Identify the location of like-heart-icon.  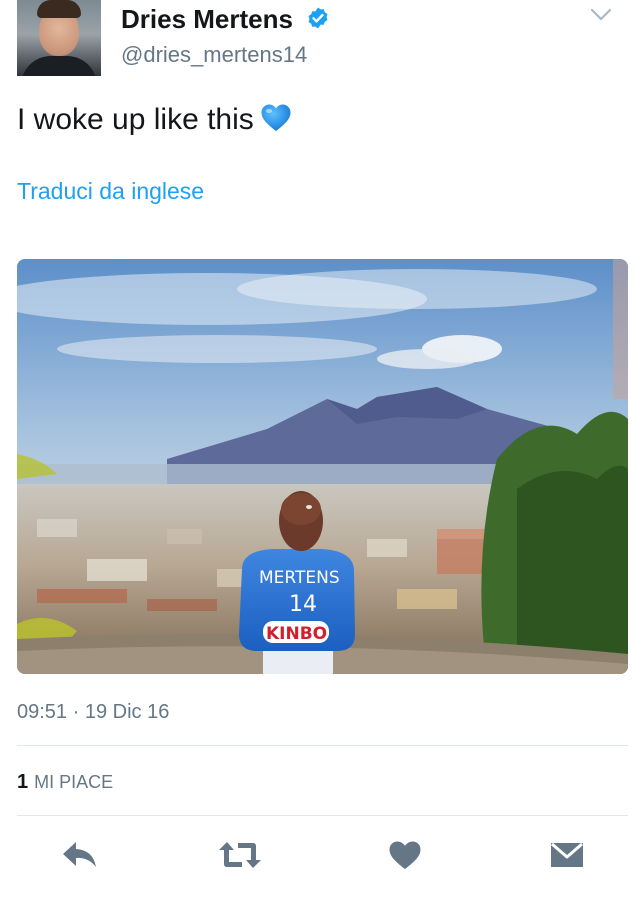
(405, 855).